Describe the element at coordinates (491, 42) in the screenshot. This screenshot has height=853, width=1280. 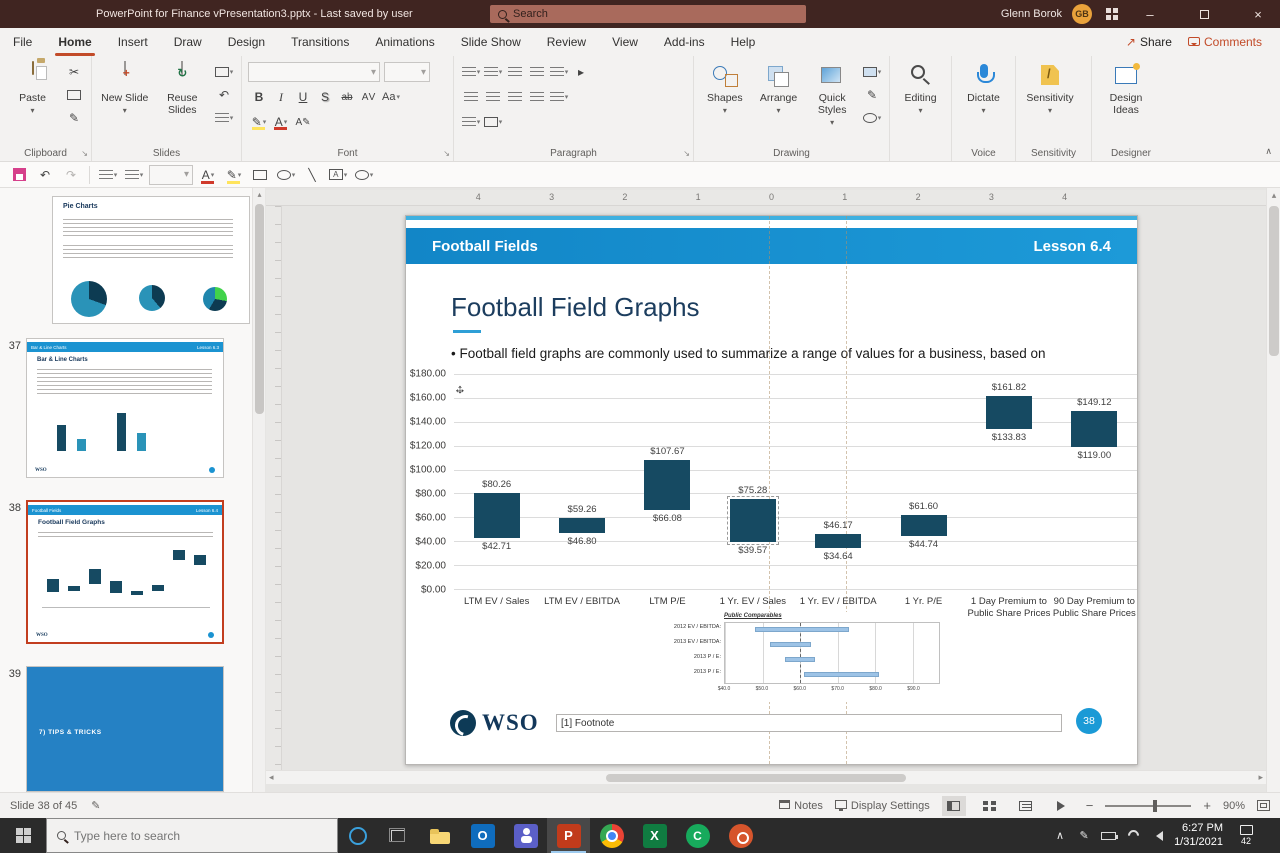
I see `tab-slide-show: Slide Show` at that location.